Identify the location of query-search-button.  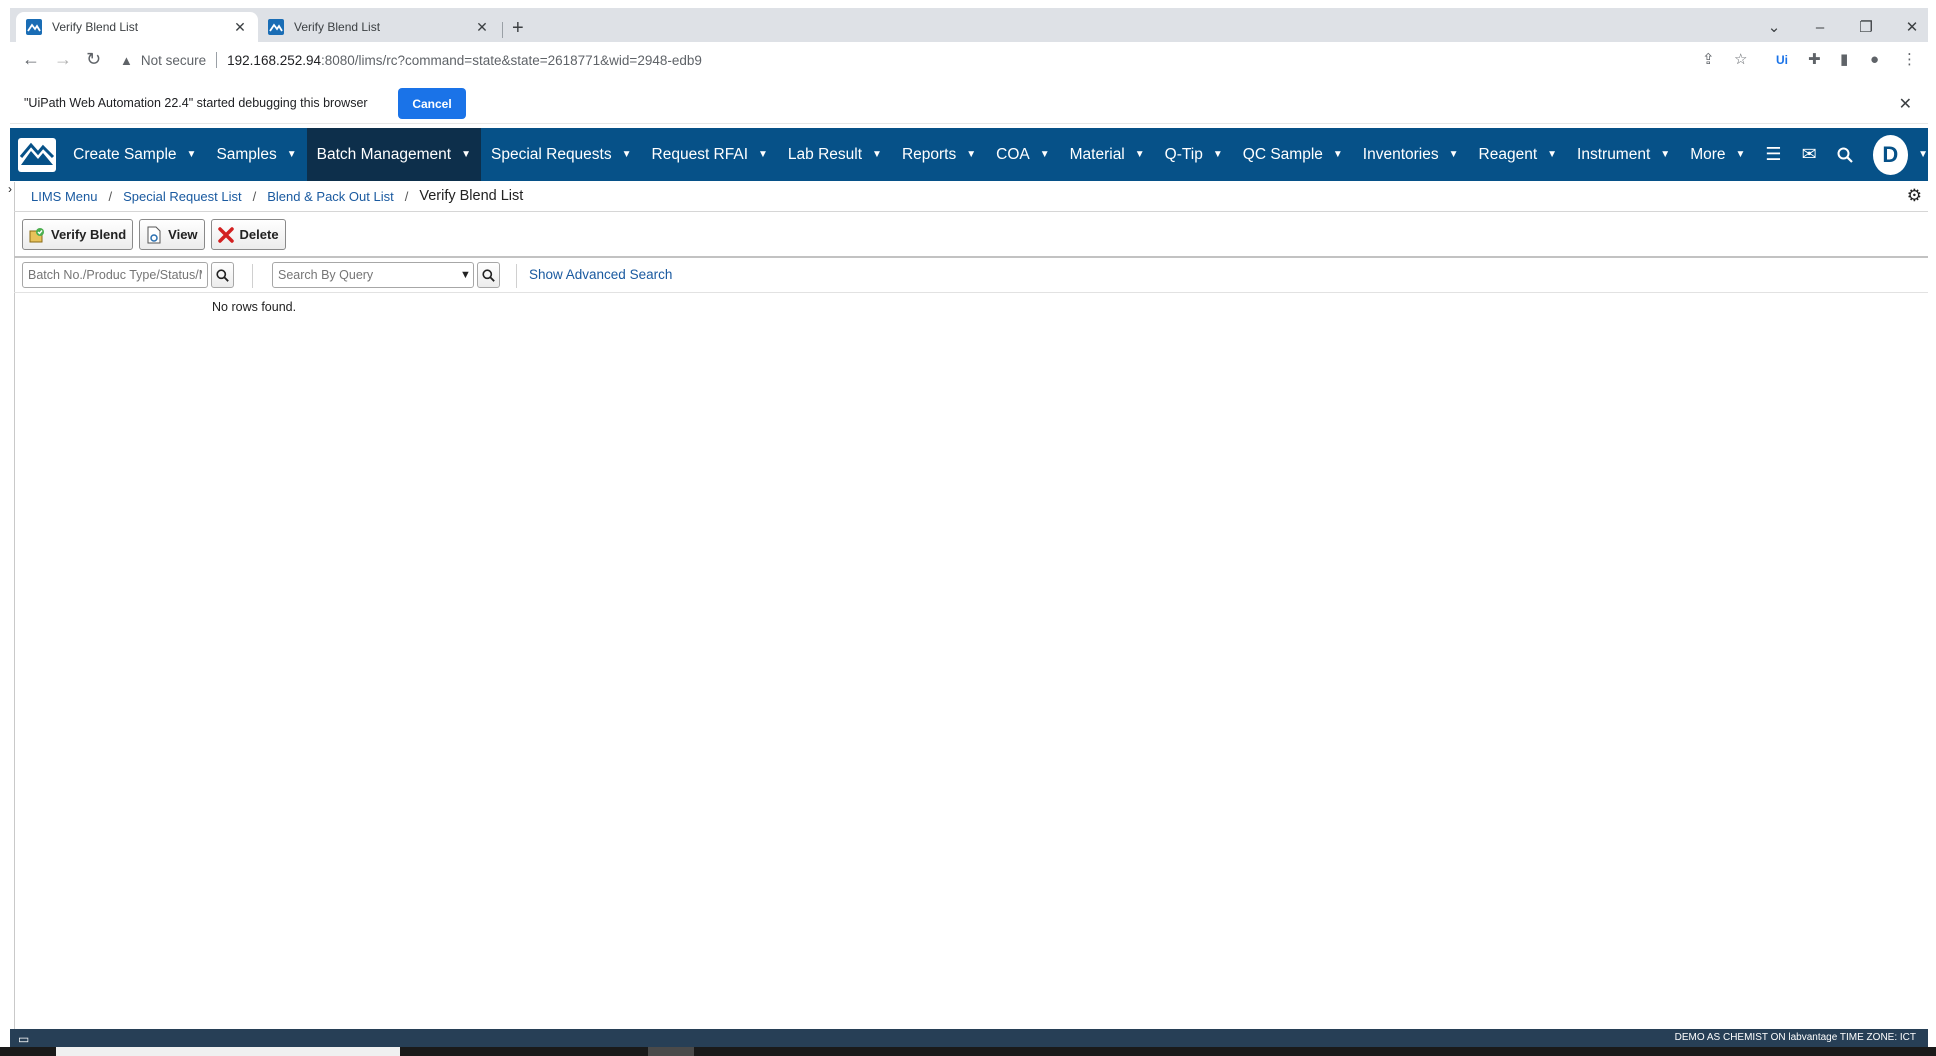
(488, 275).